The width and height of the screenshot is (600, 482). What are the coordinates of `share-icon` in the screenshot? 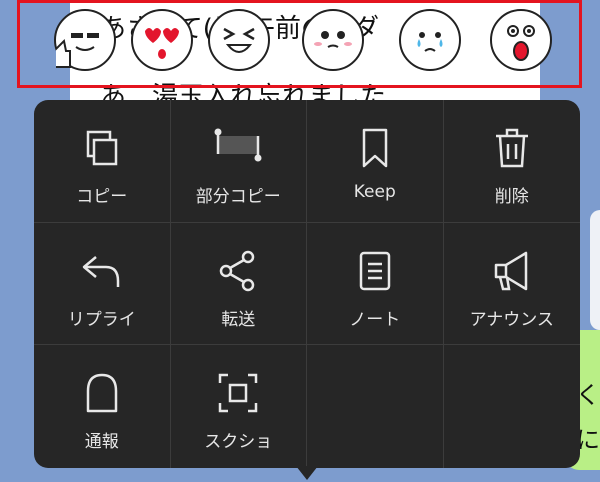 It's located at (237, 270).